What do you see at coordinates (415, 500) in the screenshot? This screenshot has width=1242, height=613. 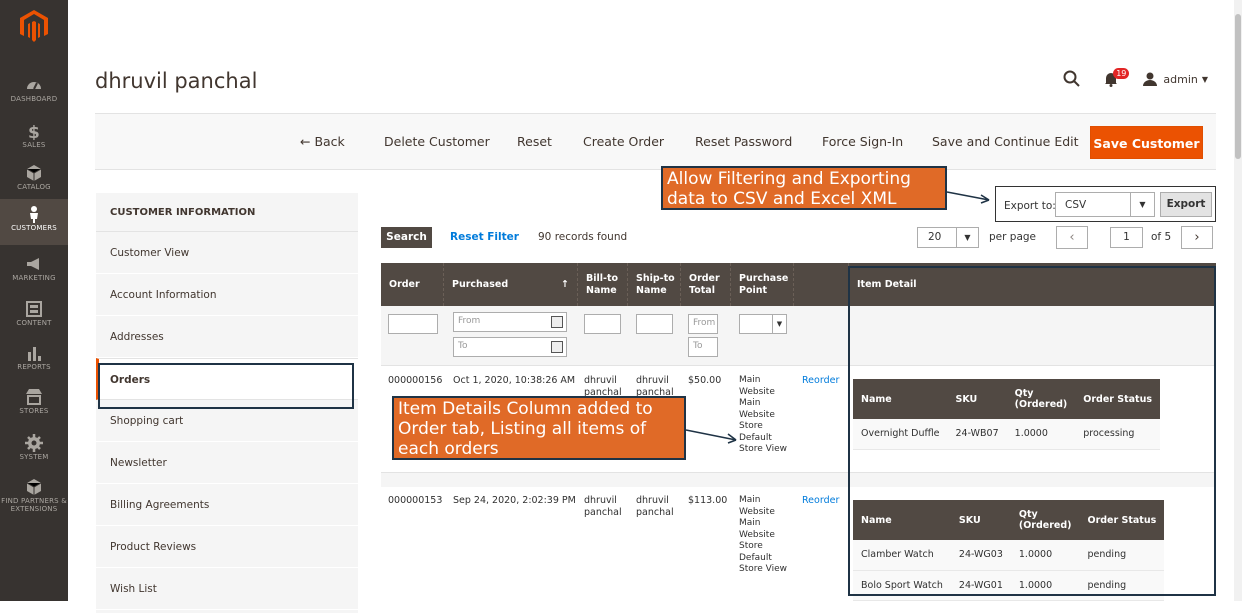 I see `order-id: 000000153` at bounding box center [415, 500].